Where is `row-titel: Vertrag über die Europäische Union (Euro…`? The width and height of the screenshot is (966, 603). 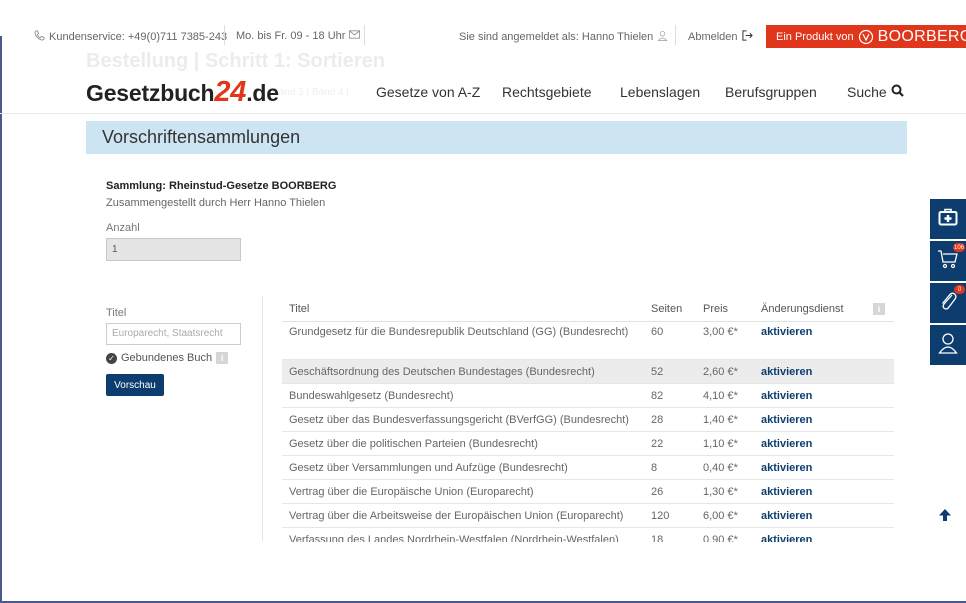
row-titel: Vertrag über die Europäische Union (Euro… is located at coordinates (411, 492).